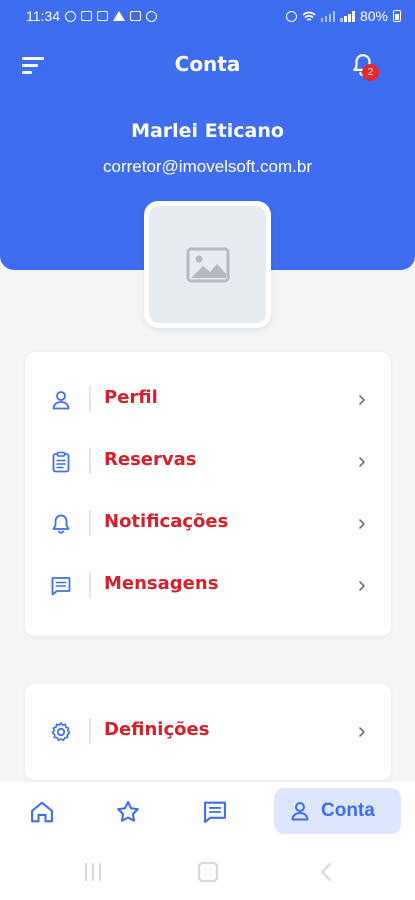 This screenshot has height=900, width=415. What do you see at coordinates (150, 459) in the screenshot?
I see `menu-item-label: Reservas` at bounding box center [150, 459].